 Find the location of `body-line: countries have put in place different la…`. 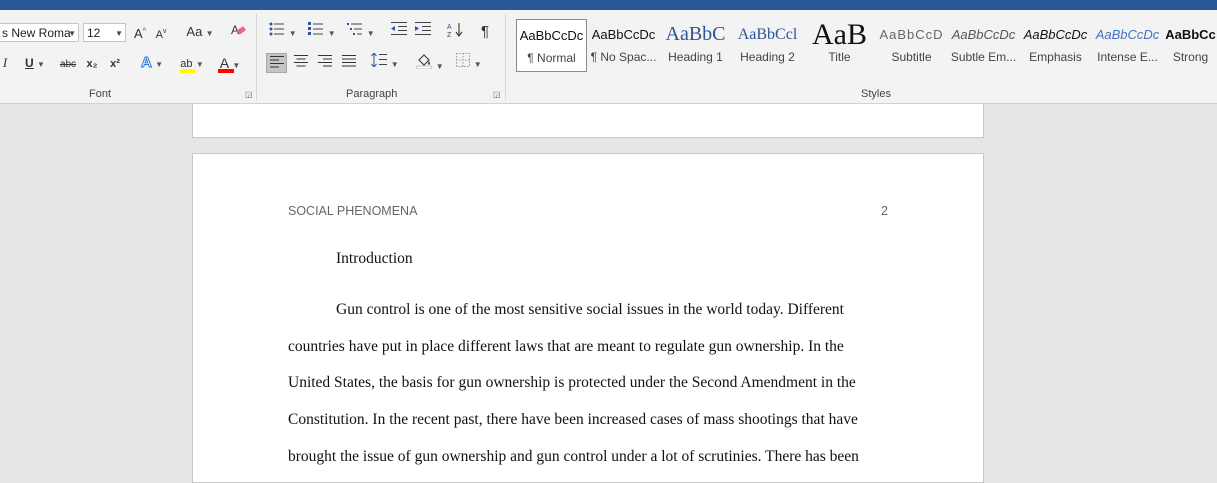

body-line: countries have put in place different la… is located at coordinates (566, 346).